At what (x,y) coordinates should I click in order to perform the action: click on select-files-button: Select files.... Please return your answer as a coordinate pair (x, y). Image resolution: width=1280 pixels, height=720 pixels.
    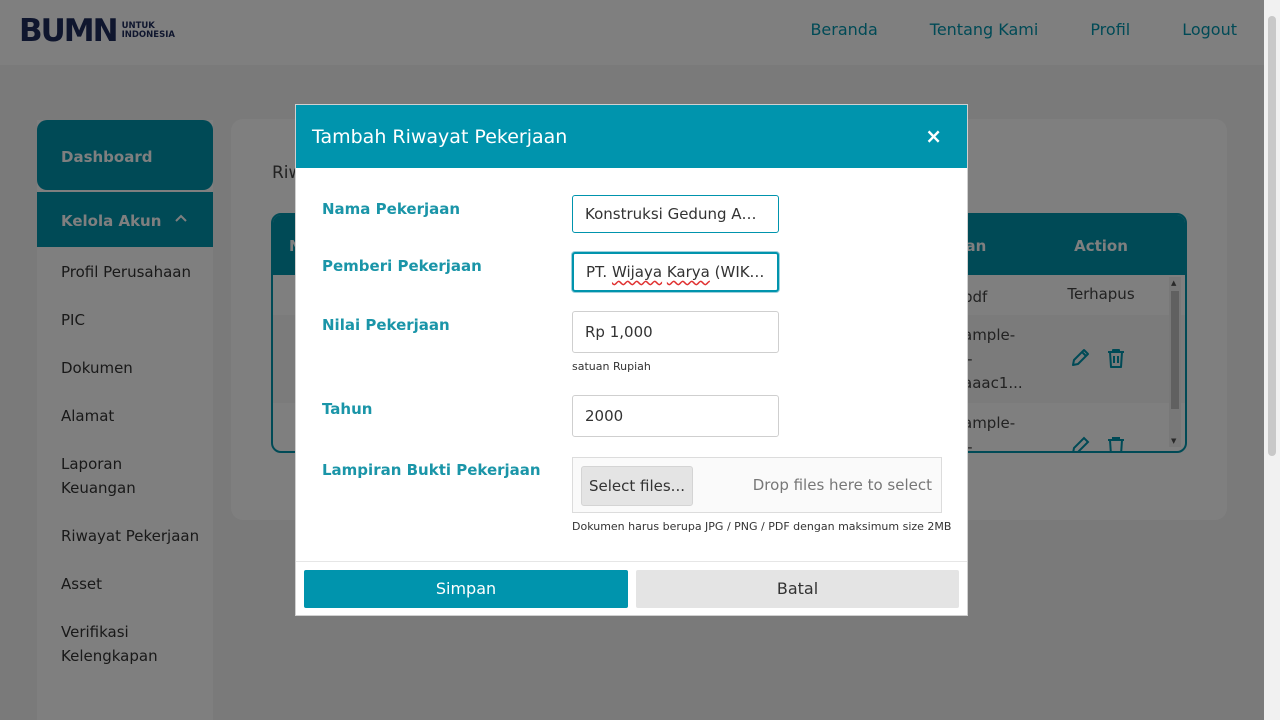
    Looking at the image, I should click on (637, 486).